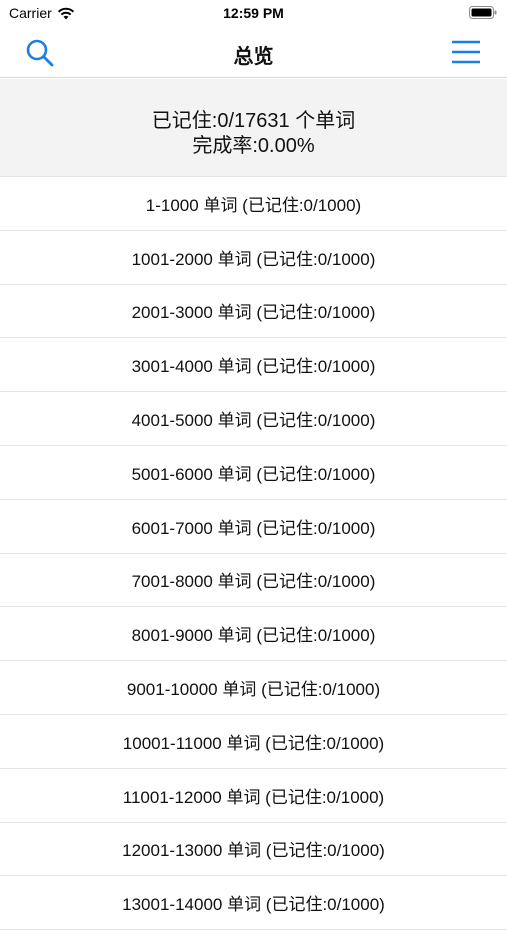  I want to click on navigation-bar: 总览, so click(253, 53).